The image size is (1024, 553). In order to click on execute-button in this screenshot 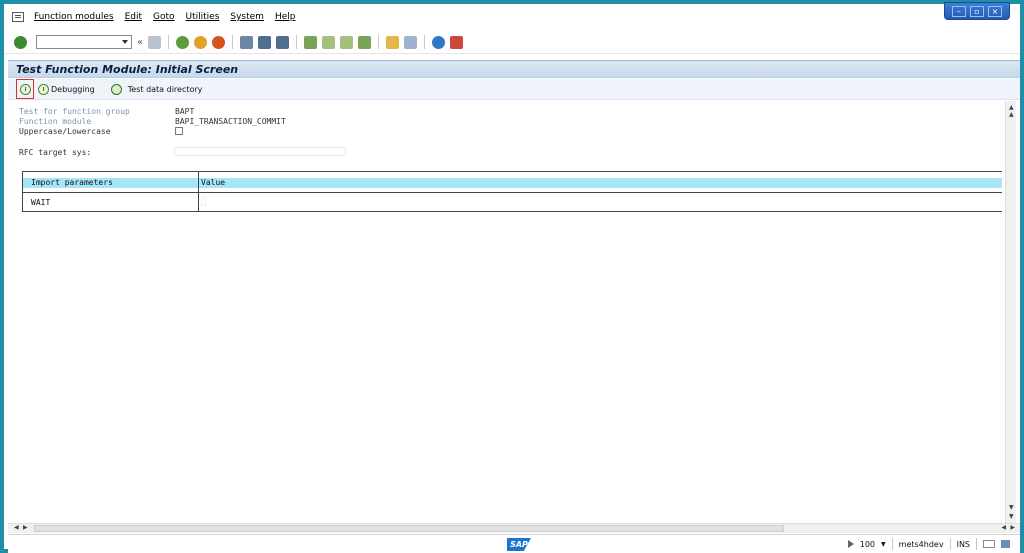, I will do `click(25, 89)`.